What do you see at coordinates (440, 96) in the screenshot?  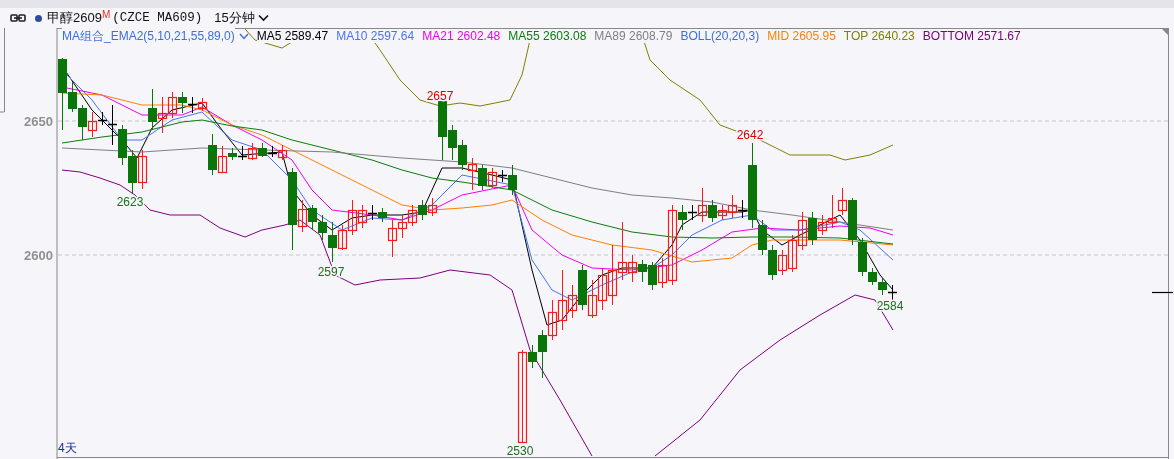 I see `price-extreme-label: 2657` at bounding box center [440, 96].